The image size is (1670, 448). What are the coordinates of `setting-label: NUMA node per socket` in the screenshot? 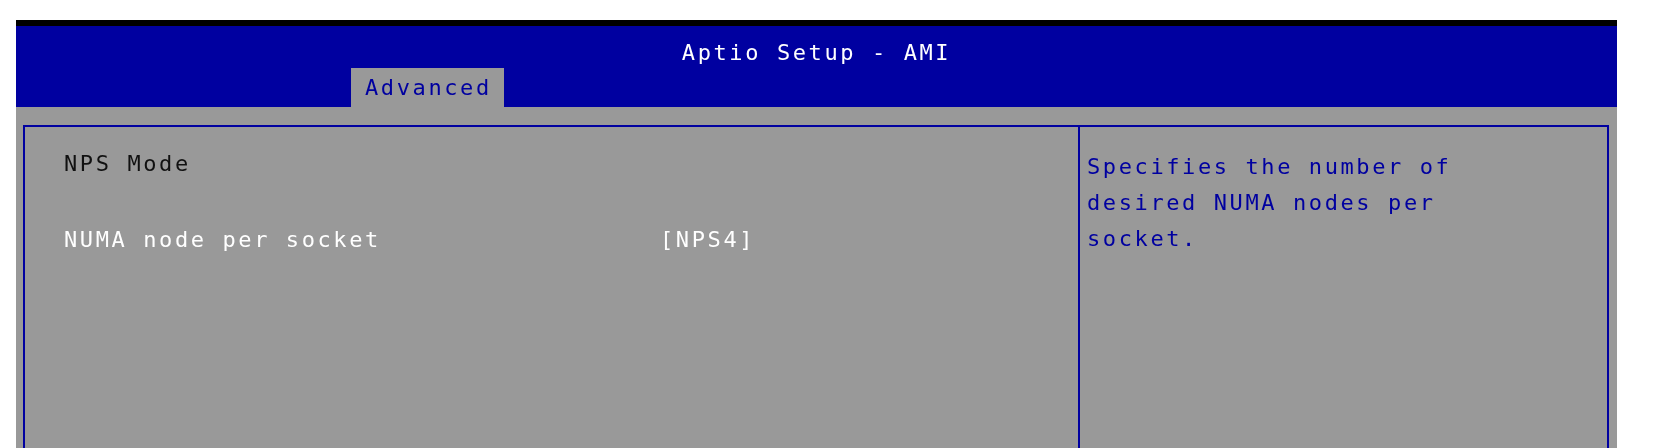 It's located at (362, 244).